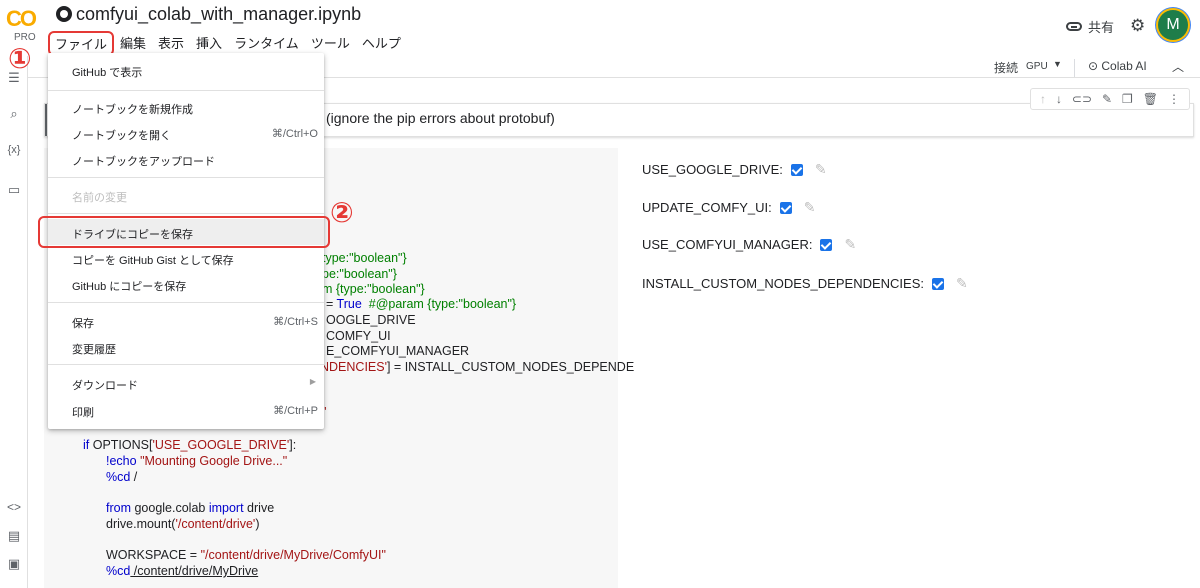 Image resolution: width=1200 pixels, height=588 pixels. Describe the element at coordinates (1074, 68) in the screenshot. I see `toolbar-divider` at that location.